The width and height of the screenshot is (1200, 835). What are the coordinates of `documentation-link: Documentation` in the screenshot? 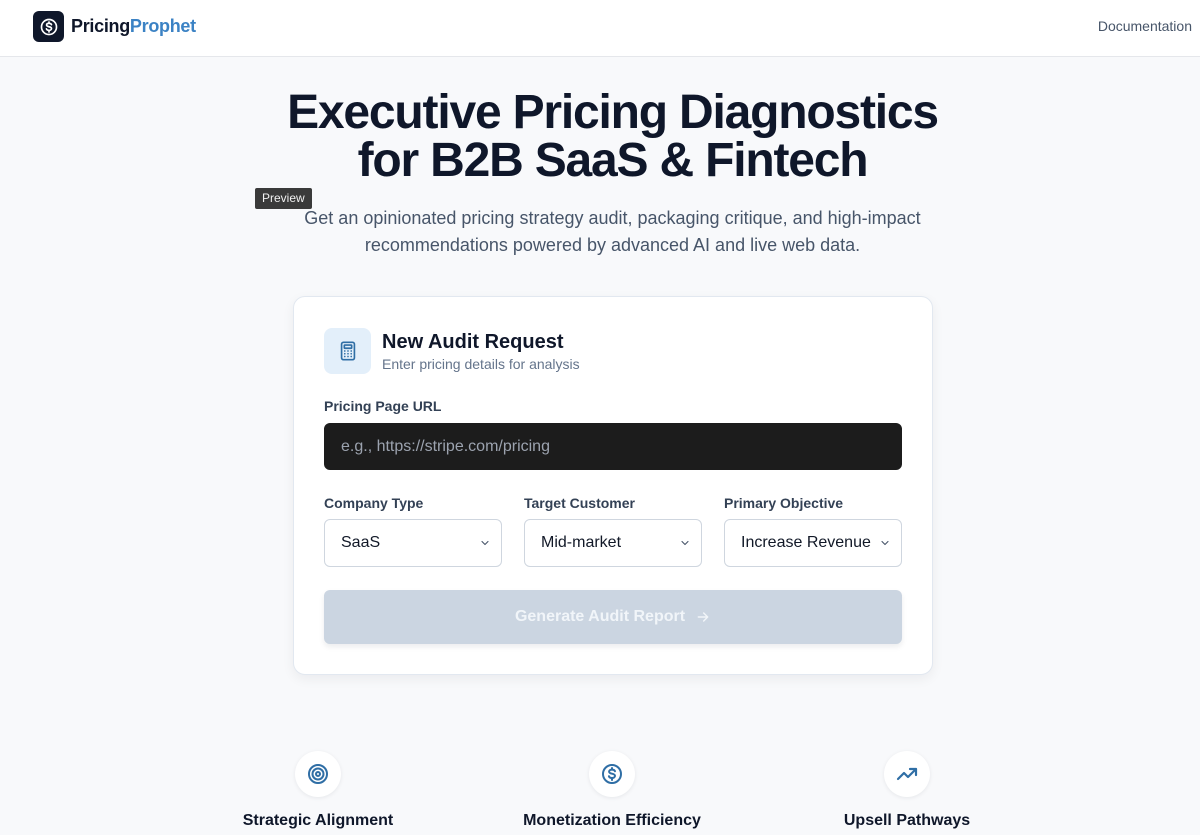 It's located at (1145, 26).